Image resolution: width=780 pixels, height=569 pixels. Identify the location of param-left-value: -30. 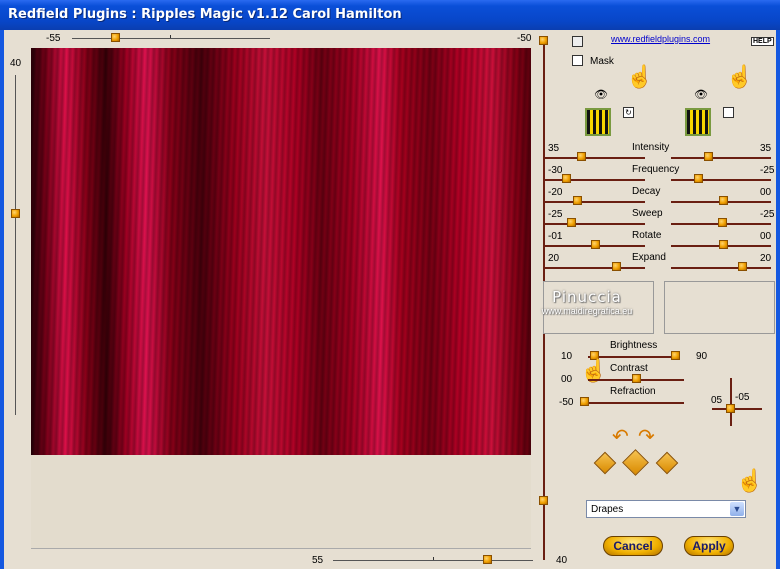
(555, 170).